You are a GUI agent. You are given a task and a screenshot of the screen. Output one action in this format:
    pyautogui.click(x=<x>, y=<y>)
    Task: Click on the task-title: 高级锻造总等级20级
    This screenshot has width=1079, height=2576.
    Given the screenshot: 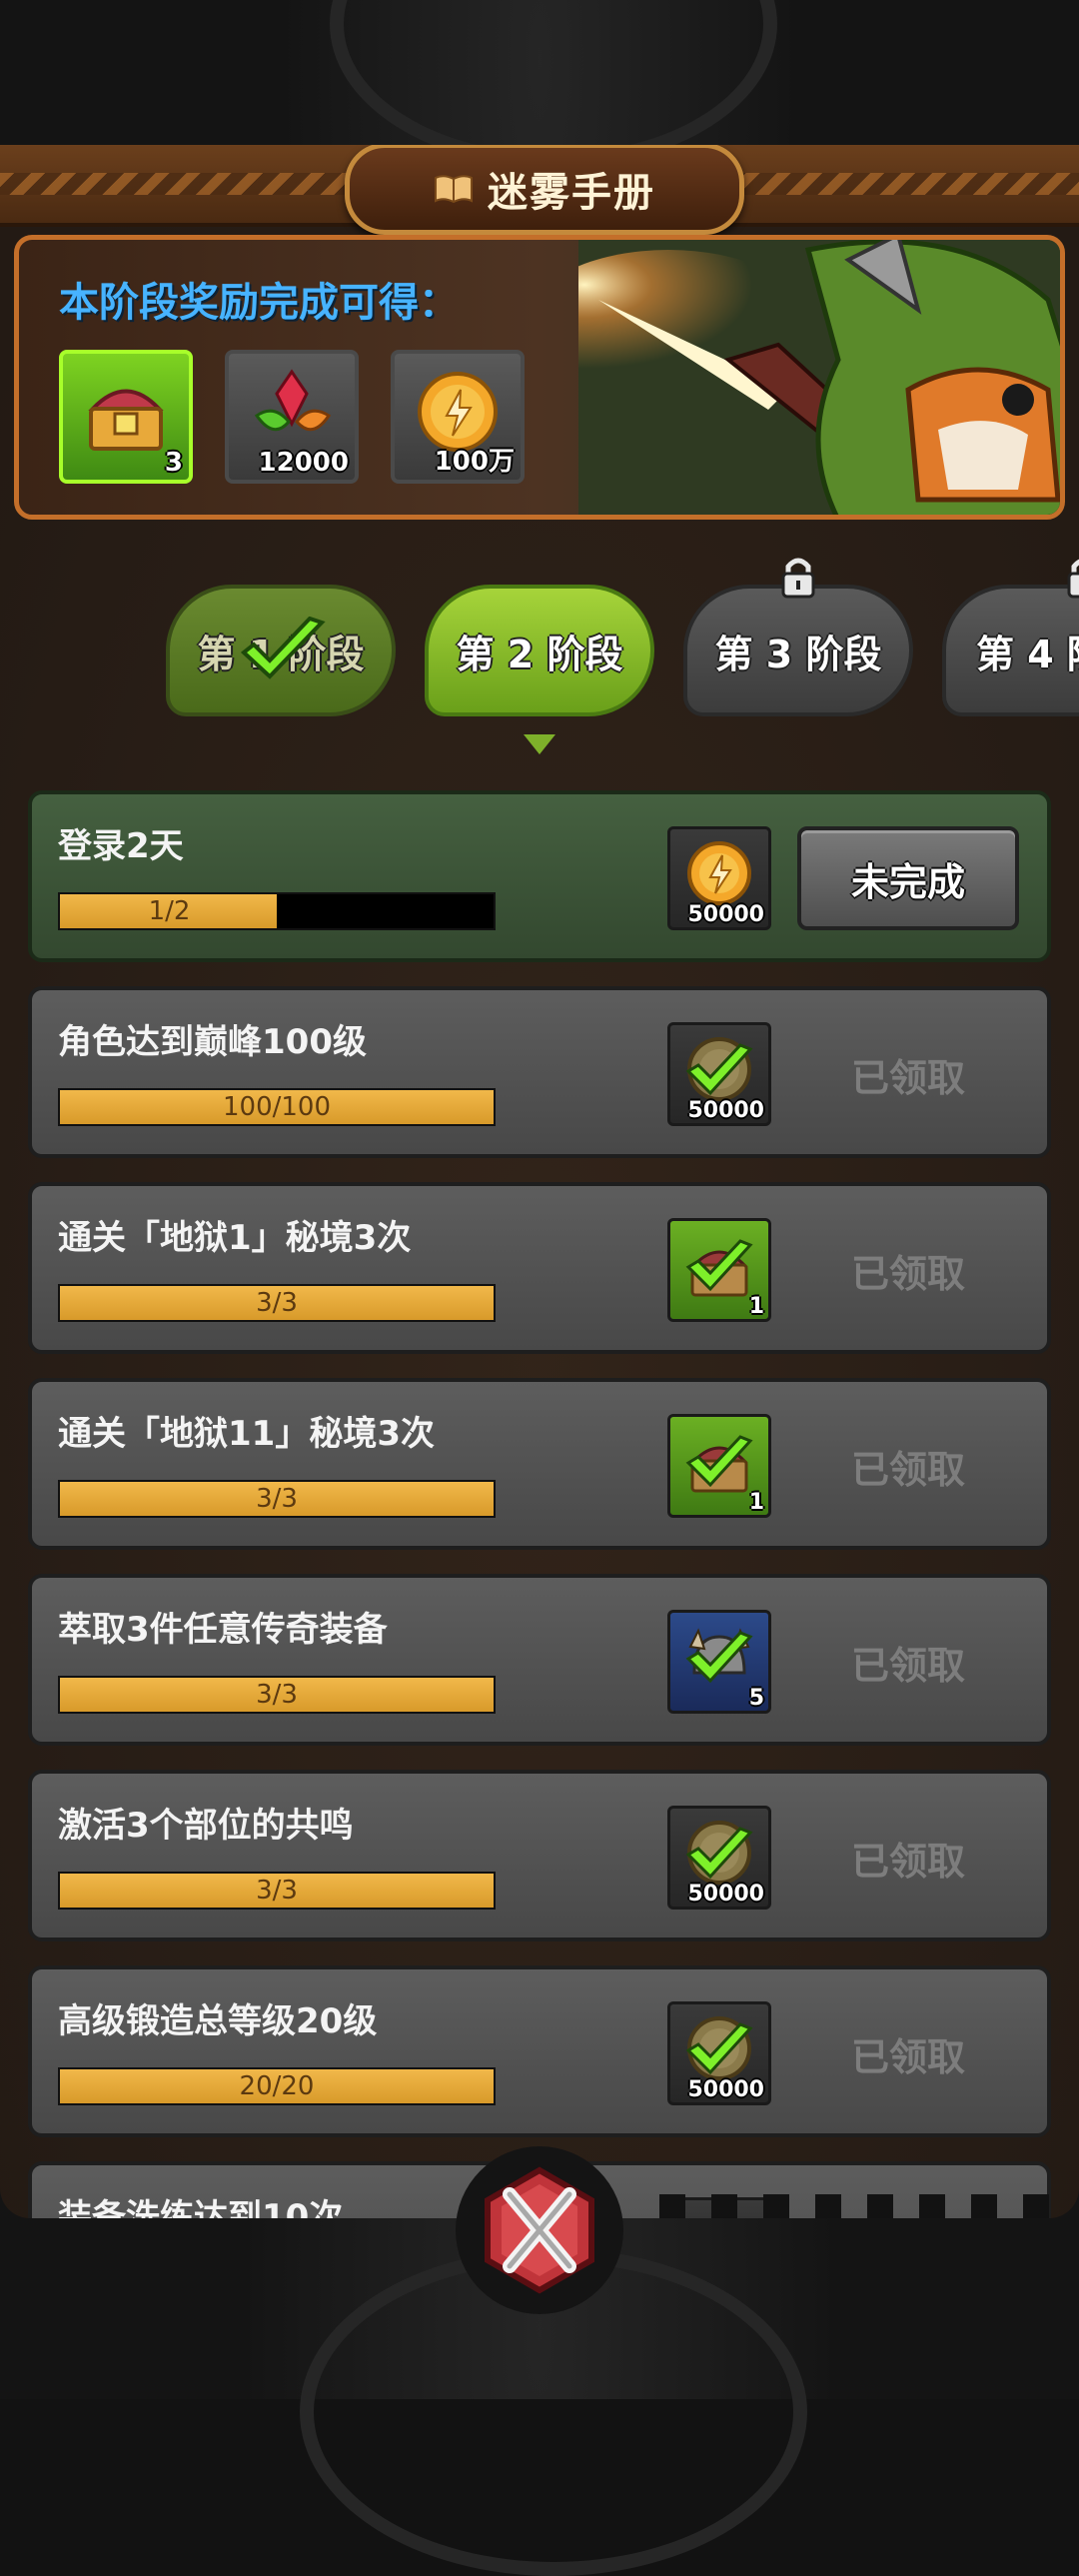 What is the action you would take?
    pyautogui.click(x=218, y=2021)
    